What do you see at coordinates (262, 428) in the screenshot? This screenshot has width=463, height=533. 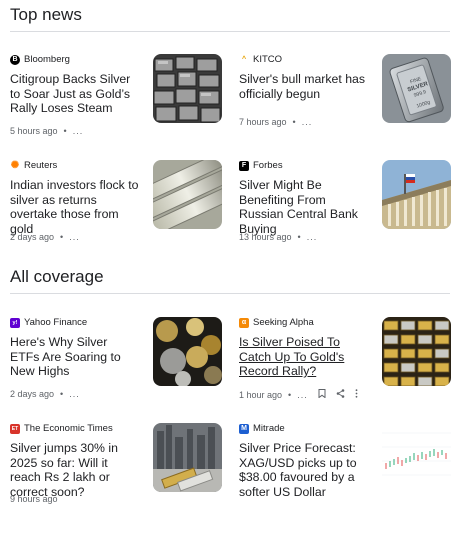 I see `article-source: M Mitrade` at bounding box center [262, 428].